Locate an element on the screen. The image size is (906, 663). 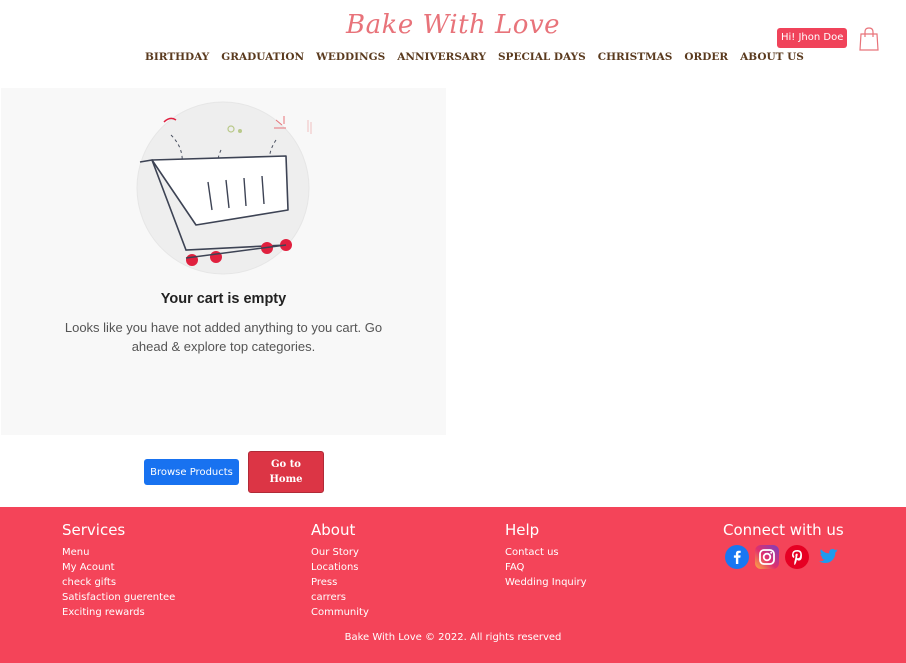
footer-help-title: Help is located at coordinates (522, 530).